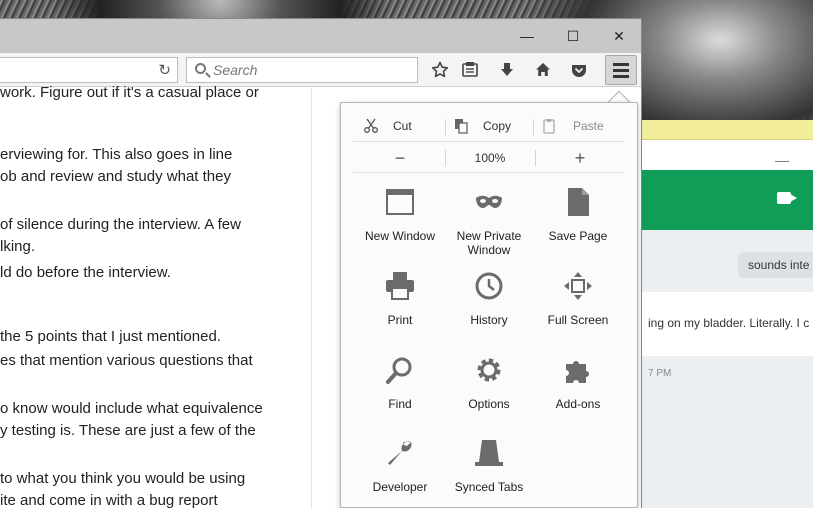  Describe the element at coordinates (489, 453) in the screenshot. I see `synced-tabs-icon` at that location.